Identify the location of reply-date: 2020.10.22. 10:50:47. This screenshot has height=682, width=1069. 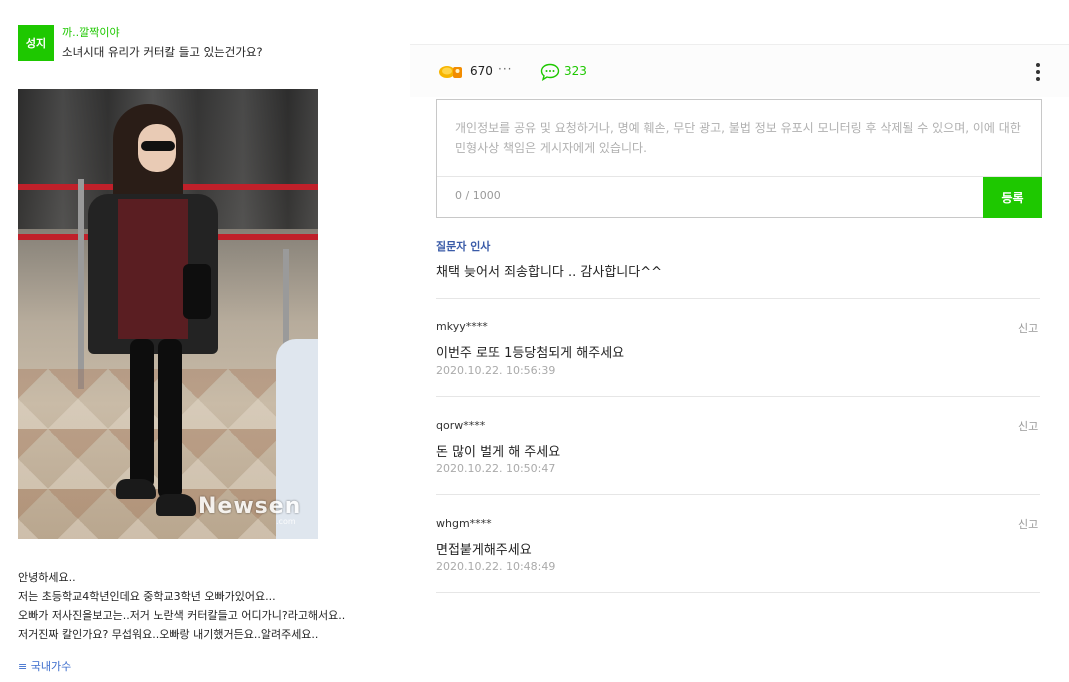
(496, 468).